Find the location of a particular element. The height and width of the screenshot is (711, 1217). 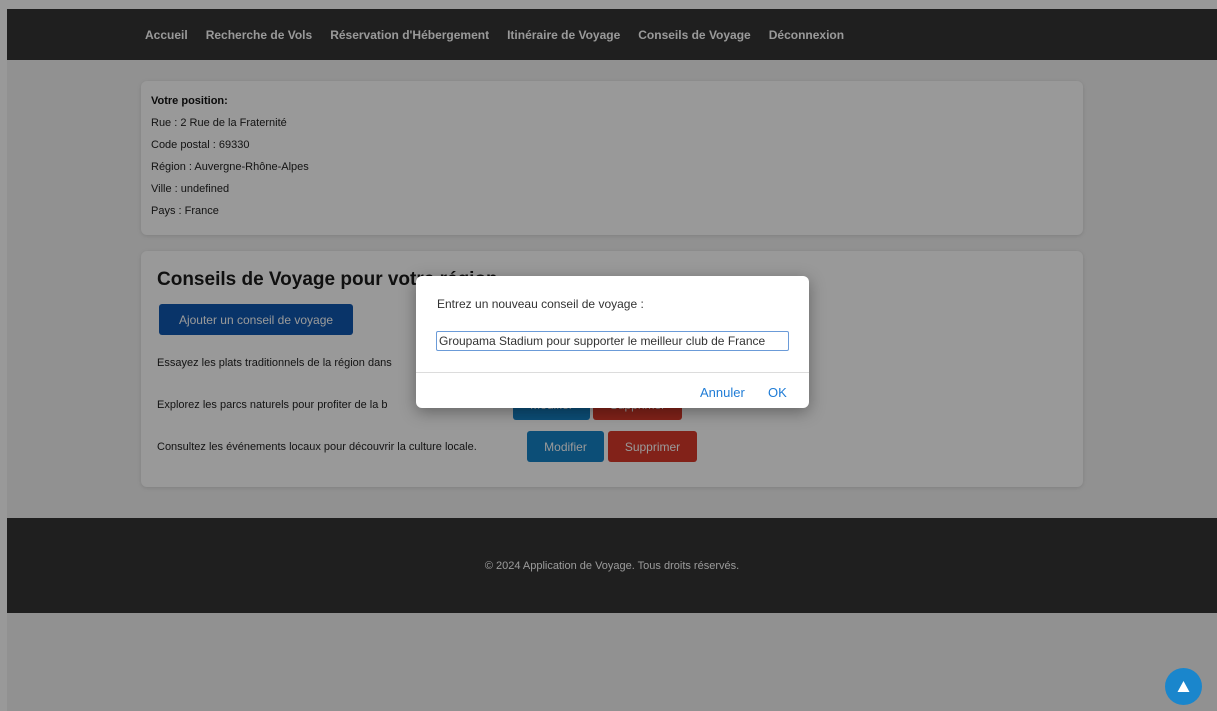

scroll-to-top-button is located at coordinates (1183, 686).